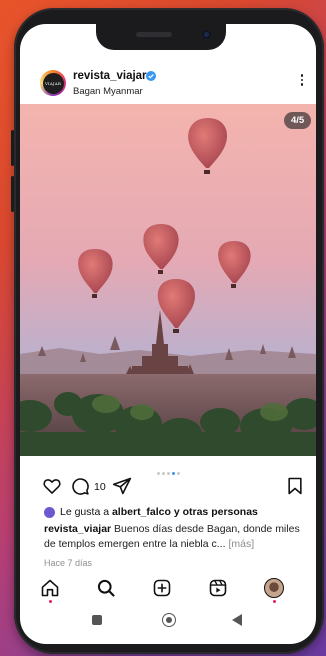 The height and width of the screenshot is (656, 326). What do you see at coordinates (206, 34) in the screenshot?
I see `front-camera` at bounding box center [206, 34].